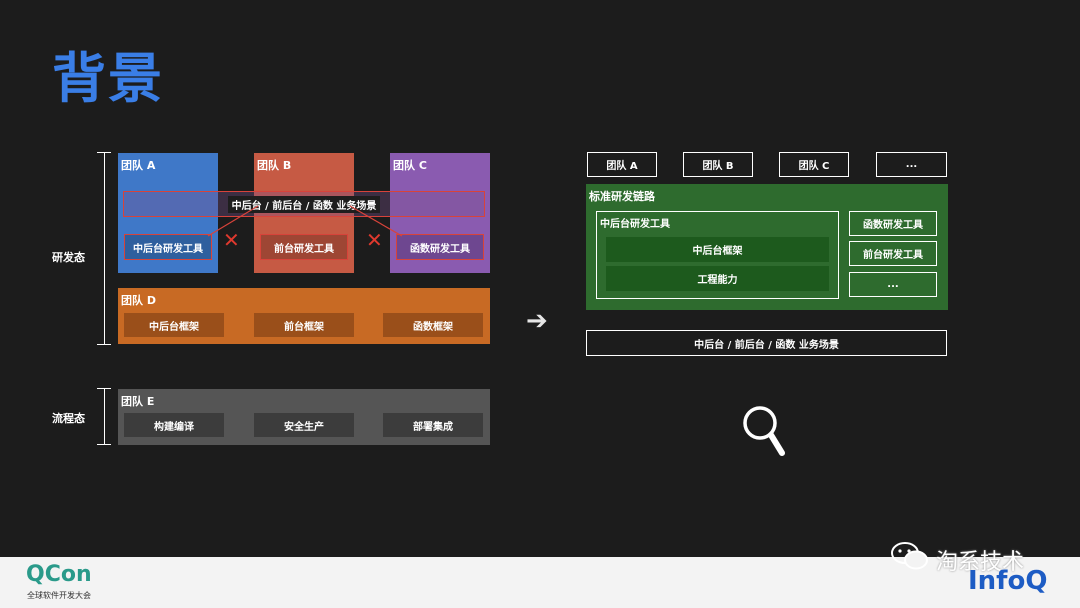 The height and width of the screenshot is (608, 1080). What do you see at coordinates (622, 196) in the screenshot?
I see `standard-chain-title: 标准研发链路` at bounding box center [622, 196].